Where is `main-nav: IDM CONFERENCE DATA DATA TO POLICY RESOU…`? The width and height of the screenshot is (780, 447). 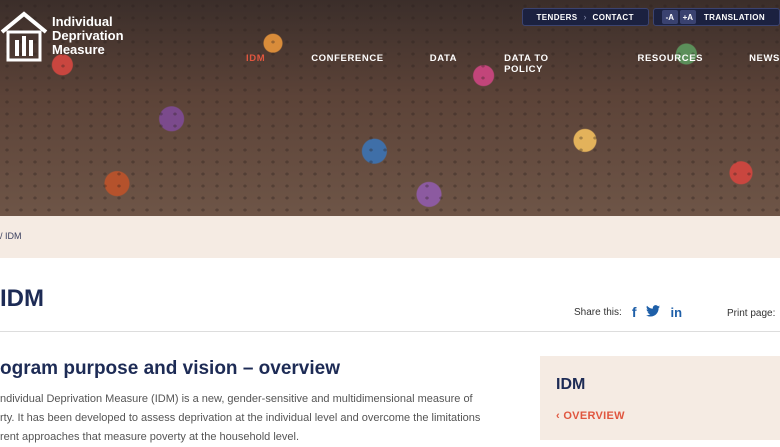
main-nav: IDM CONFERENCE DATA DATA TO POLICY RESOU… is located at coordinates (513, 64).